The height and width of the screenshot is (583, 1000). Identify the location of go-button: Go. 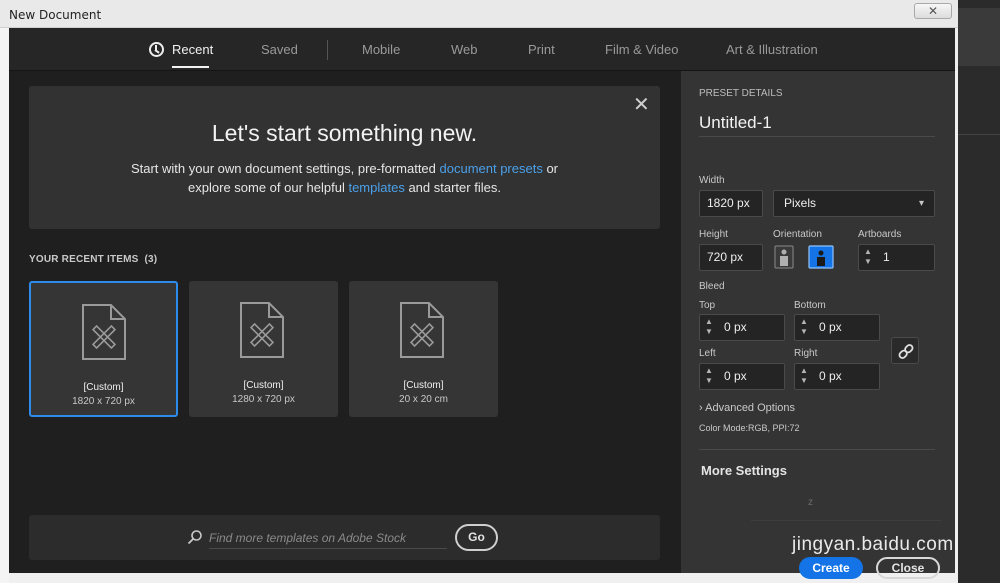
(476, 537).